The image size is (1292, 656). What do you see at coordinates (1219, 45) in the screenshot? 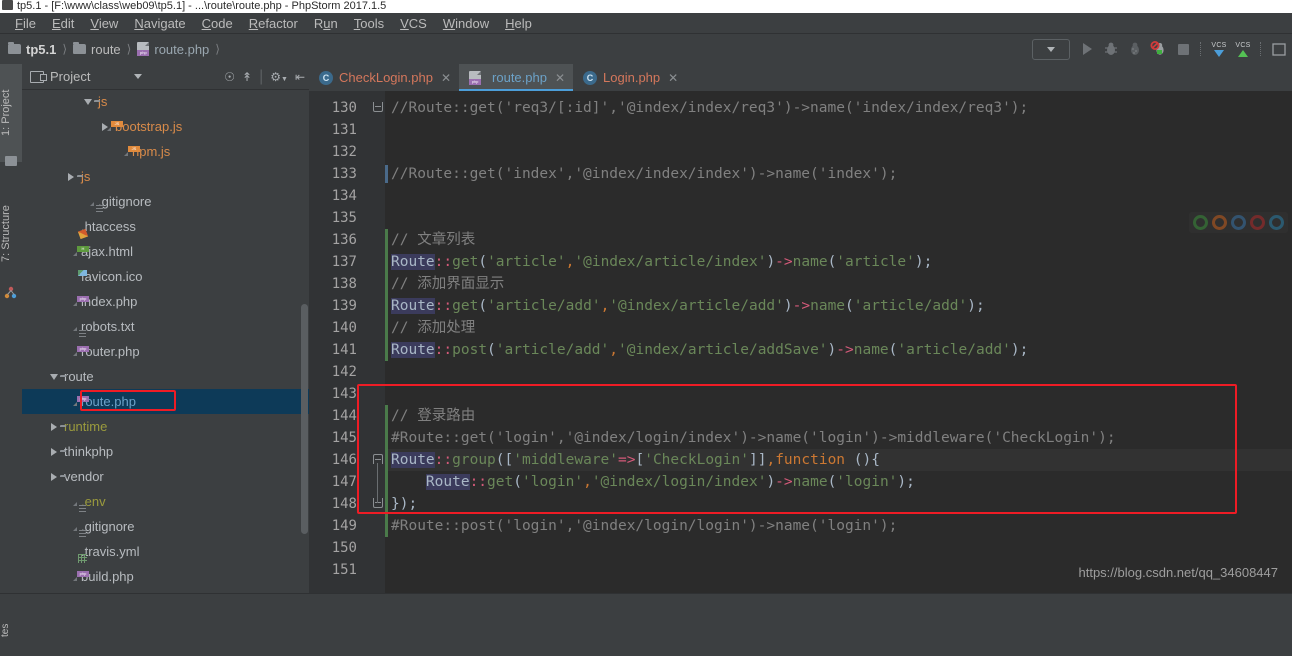
I see `vcs-update-label: VCS` at bounding box center [1219, 45].